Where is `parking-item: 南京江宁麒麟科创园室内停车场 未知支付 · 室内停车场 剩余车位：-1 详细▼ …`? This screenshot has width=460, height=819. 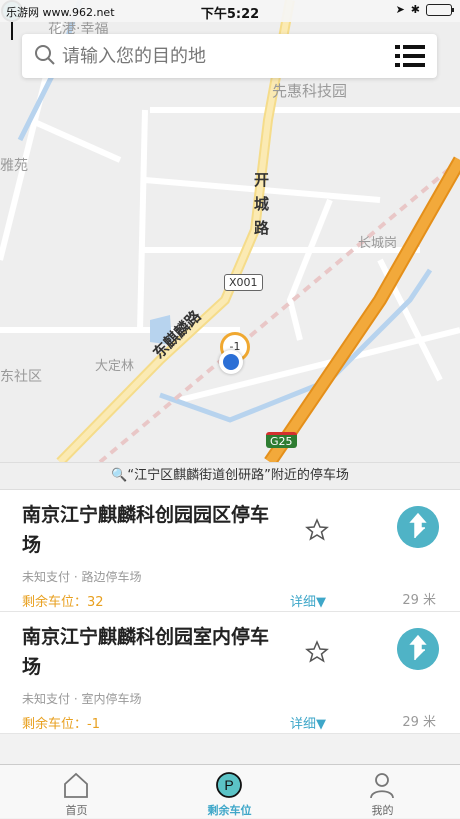
parking-item: 南京江宁麒麟科创园室内停车场 未知支付 · 室内停车场 剩余车位：-1 详细▼ … is located at coordinates (230, 673).